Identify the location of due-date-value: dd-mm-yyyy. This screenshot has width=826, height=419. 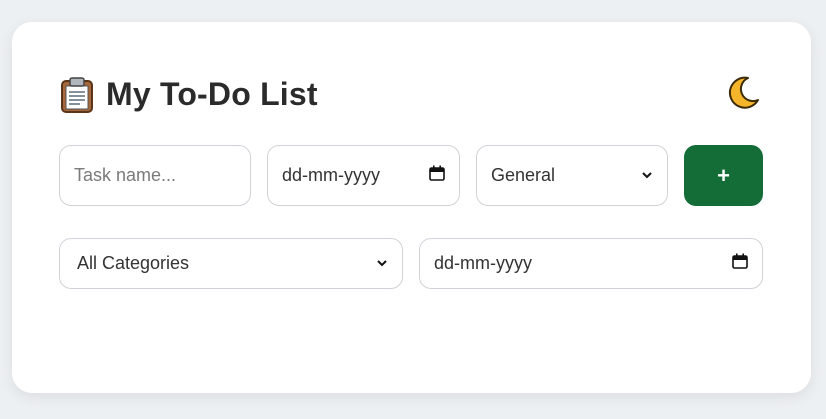
(331, 175).